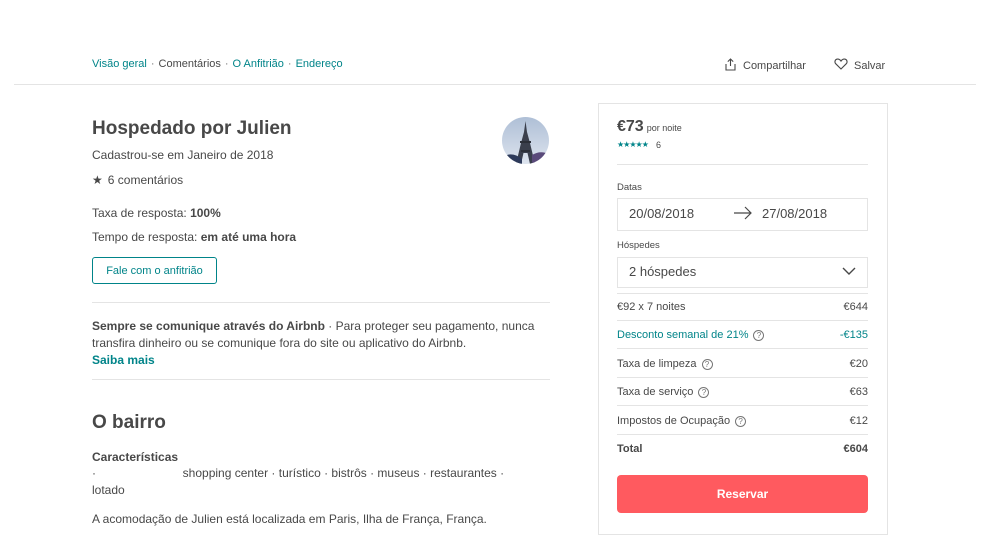 The image size is (990, 535). What do you see at coordinates (119, 64) in the screenshot?
I see `nav-overview-link: Visão geral` at bounding box center [119, 64].